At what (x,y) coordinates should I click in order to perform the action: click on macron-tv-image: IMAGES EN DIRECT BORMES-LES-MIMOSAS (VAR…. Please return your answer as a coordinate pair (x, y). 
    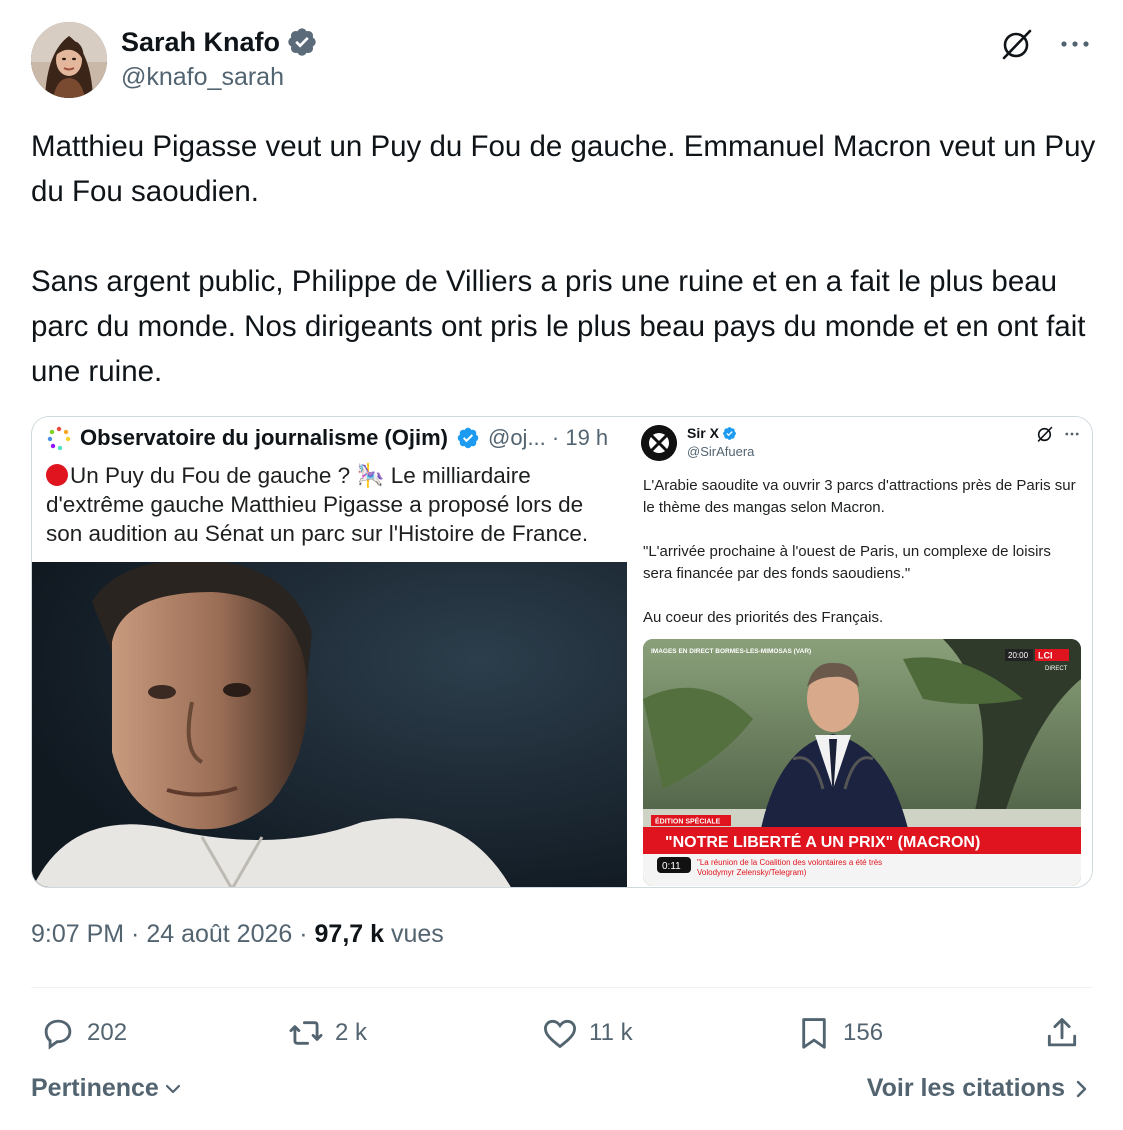
    Looking at the image, I should click on (862, 762).